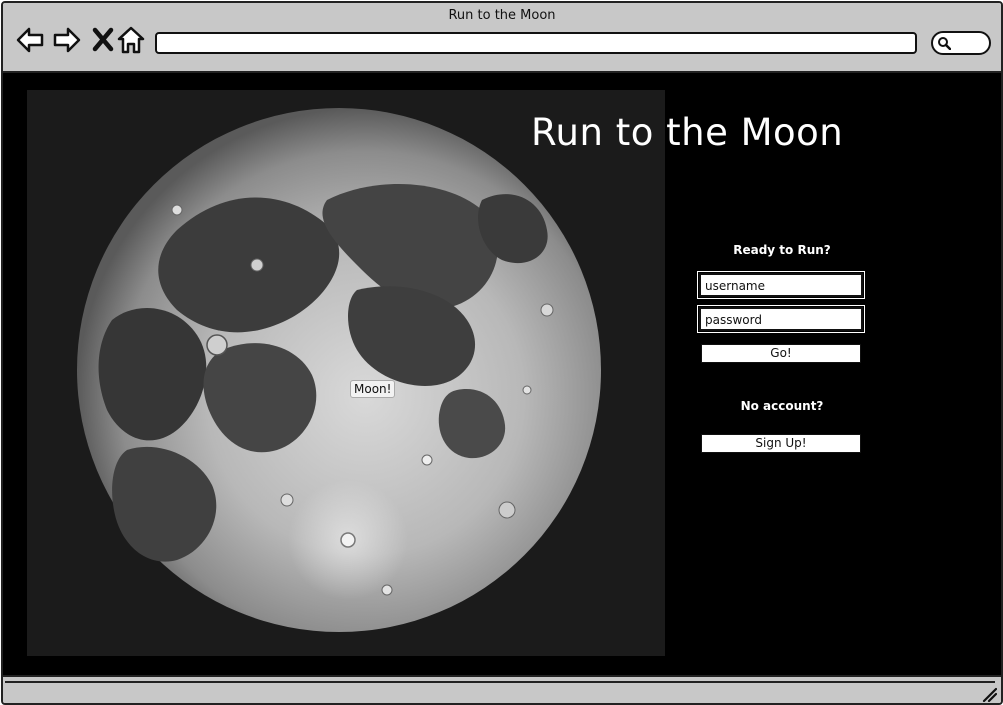 The height and width of the screenshot is (705, 1003). What do you see at coordinates (500, 692) in the screenshot?
I see `status-bar-inner` at bounding box center [500, 692].